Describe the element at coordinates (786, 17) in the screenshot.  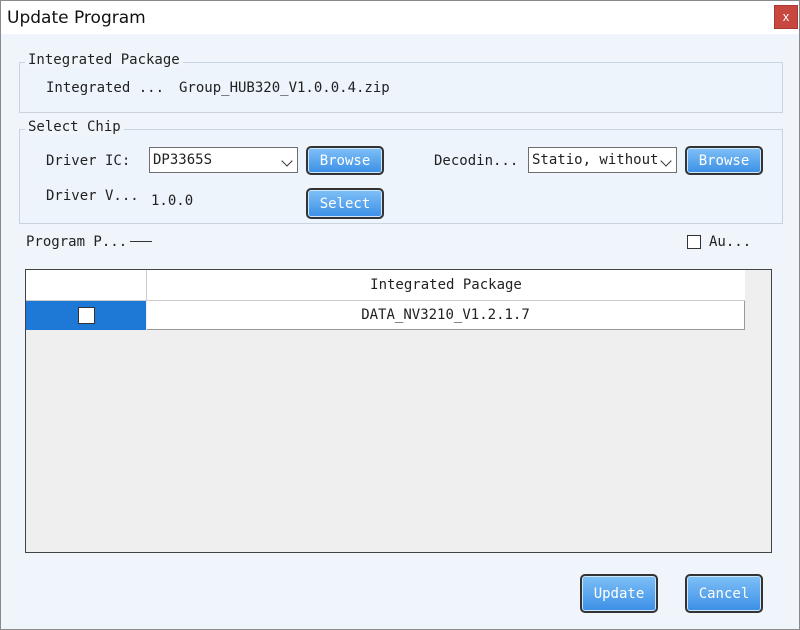
I see `close-button: x` at that location.